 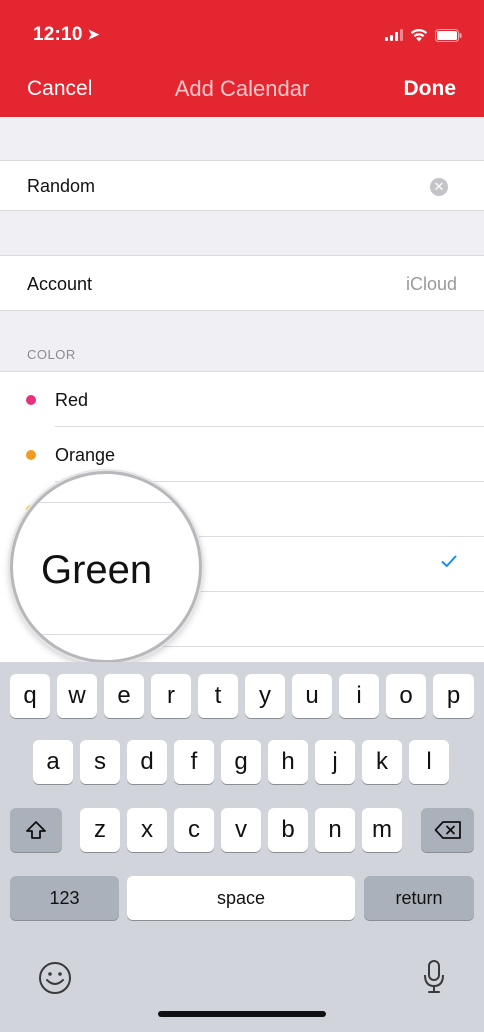 What do you see at coordinates (242, 454) in the screenshot?
I see `color-option-orange: Orange` at bounding box center [242, 454].